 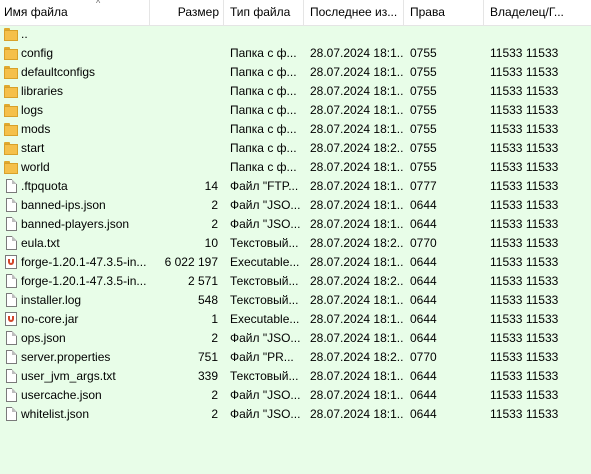 I want to click on file-name: user_jvm_args.txt, so click(x=68, y=376).